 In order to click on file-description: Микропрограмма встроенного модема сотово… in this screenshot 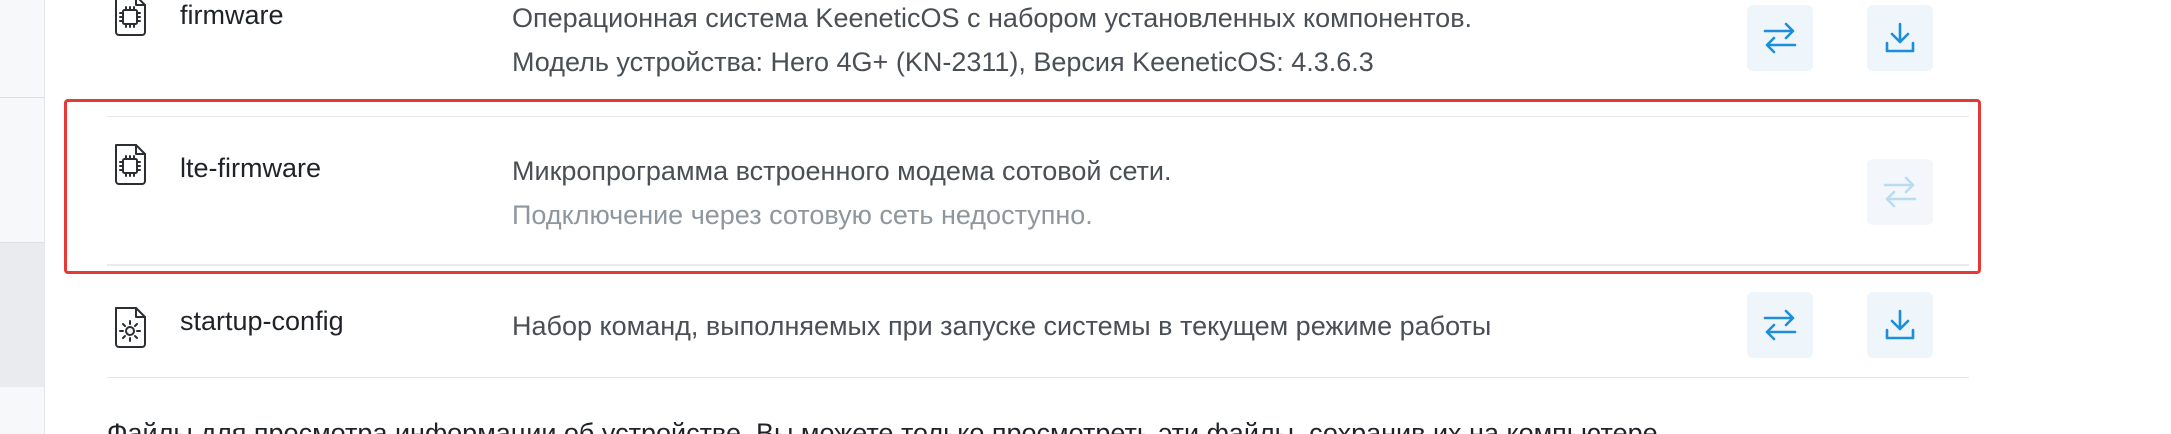, I will do `click(842, 193)`.